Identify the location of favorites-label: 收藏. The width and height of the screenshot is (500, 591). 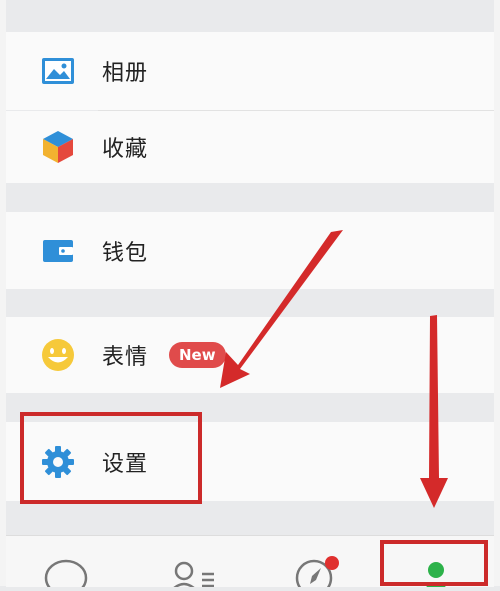
(125, 149).